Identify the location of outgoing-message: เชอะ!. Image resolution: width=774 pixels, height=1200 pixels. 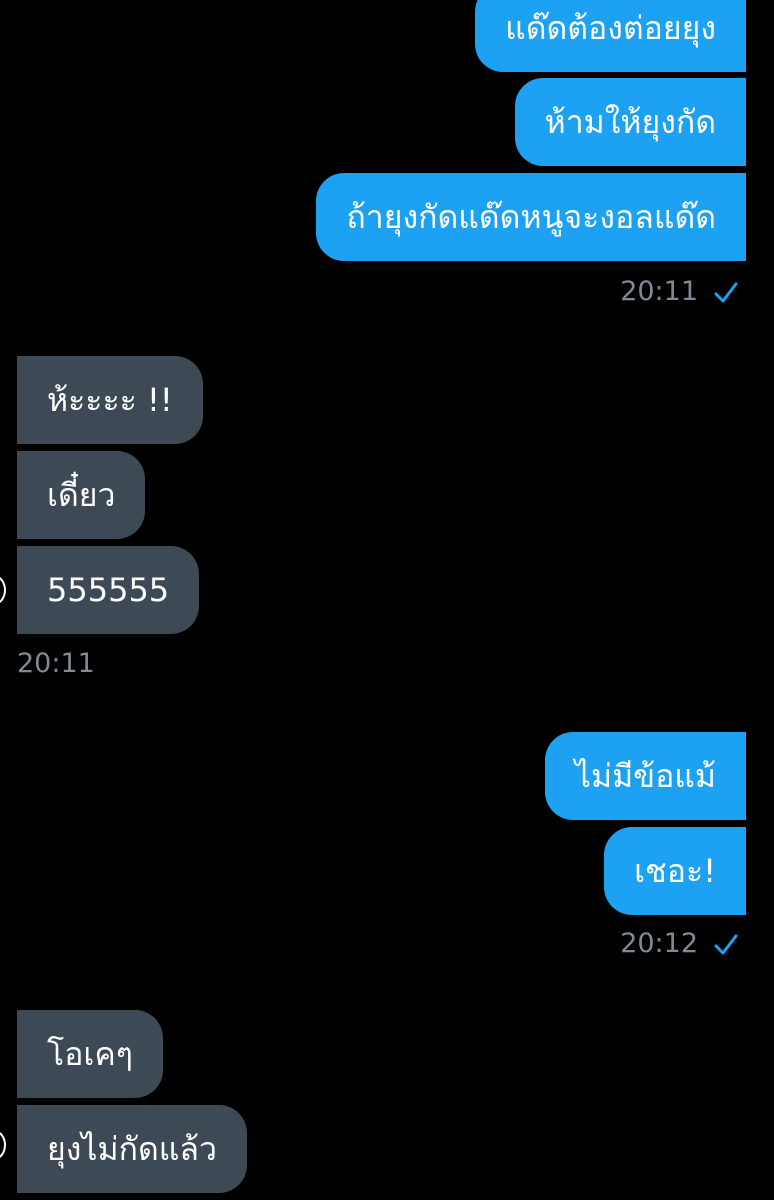
(675, 871).